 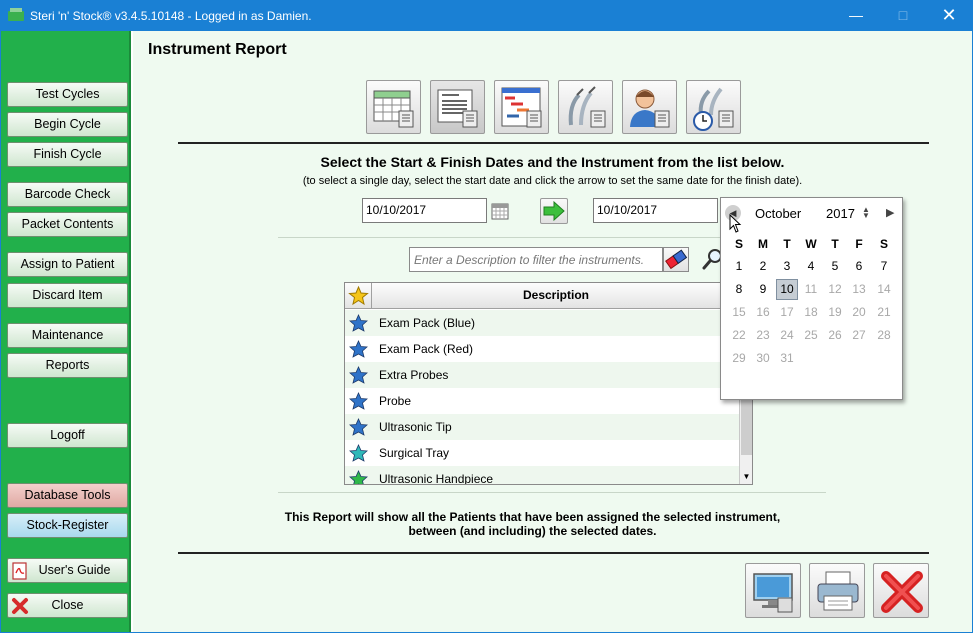 I want to click on finish-cycle-button: Finish Cycle, so click(x=67, y=154).